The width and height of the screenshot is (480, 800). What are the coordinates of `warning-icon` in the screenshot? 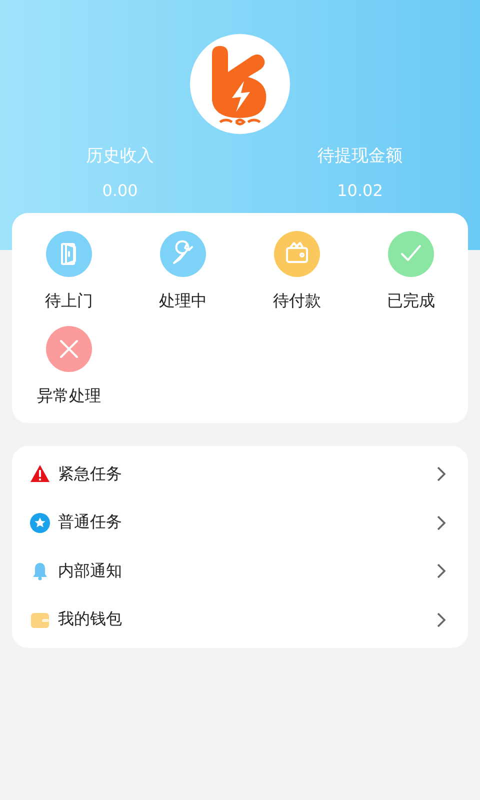 It's located at (40, 474).